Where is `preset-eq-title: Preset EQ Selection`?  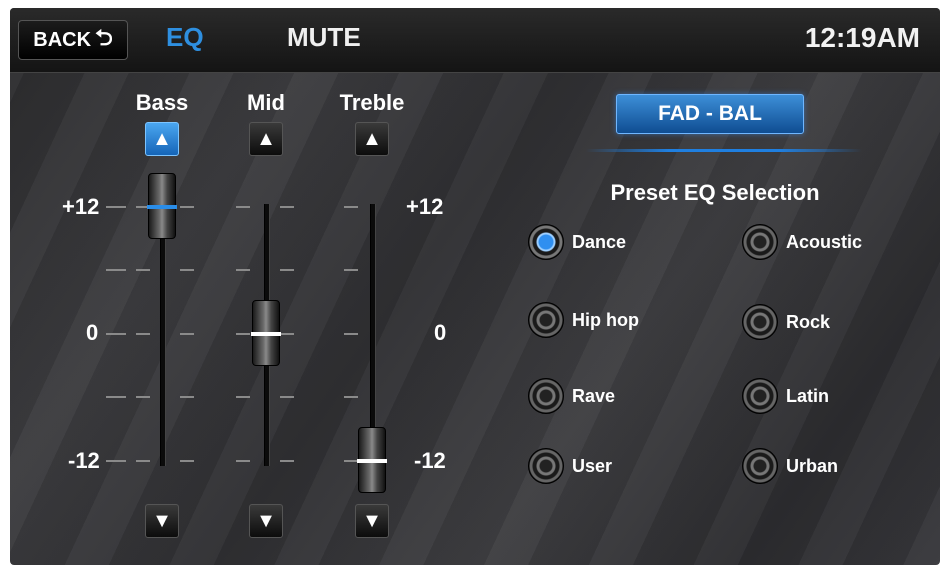 preset-eq-title: Preset EQ Selection is located at coordinates (715, 192).